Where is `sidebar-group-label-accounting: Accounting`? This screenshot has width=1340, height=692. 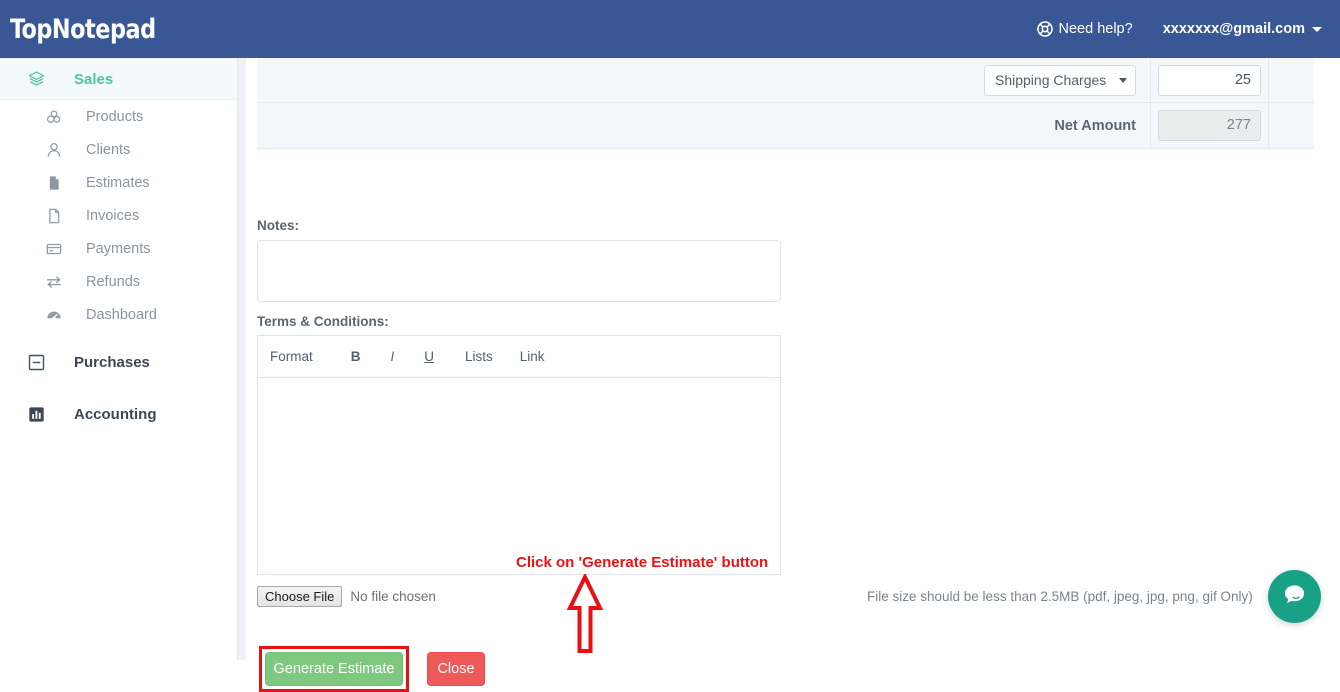
sidebar-group-label-accounting: Accounting is located at coordinates (115, 414).